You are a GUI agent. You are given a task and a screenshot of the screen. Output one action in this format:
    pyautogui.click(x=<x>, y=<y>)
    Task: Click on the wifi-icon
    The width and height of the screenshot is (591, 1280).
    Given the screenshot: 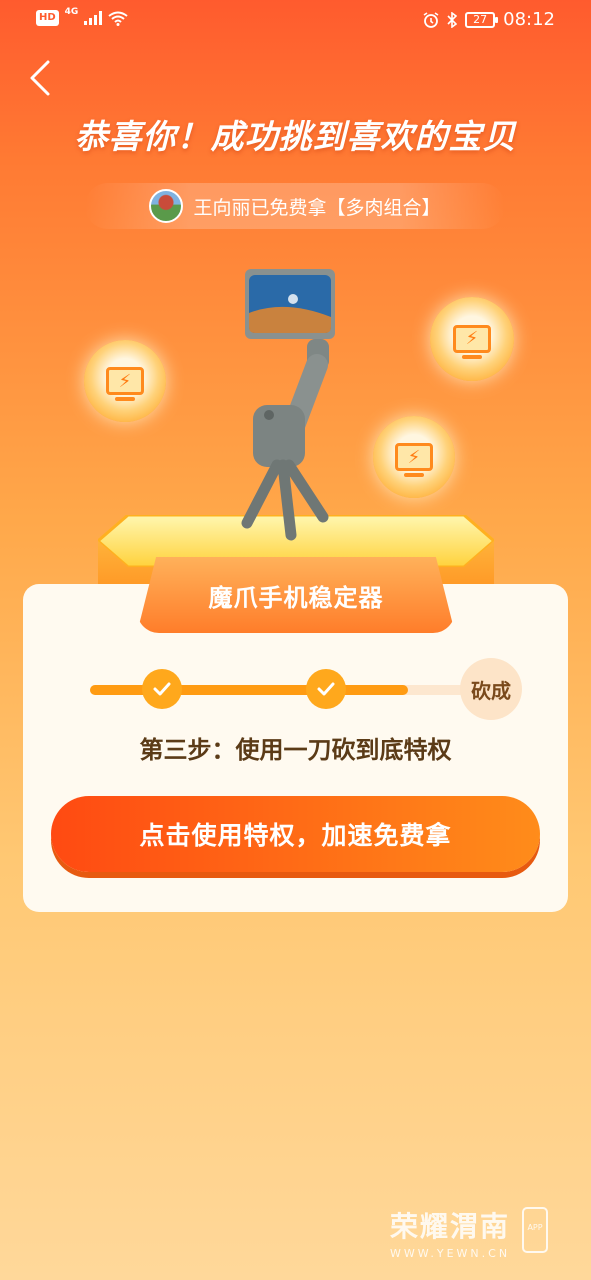 What is the action you would take?
    pyautogui.click(x=118, y=18)
    